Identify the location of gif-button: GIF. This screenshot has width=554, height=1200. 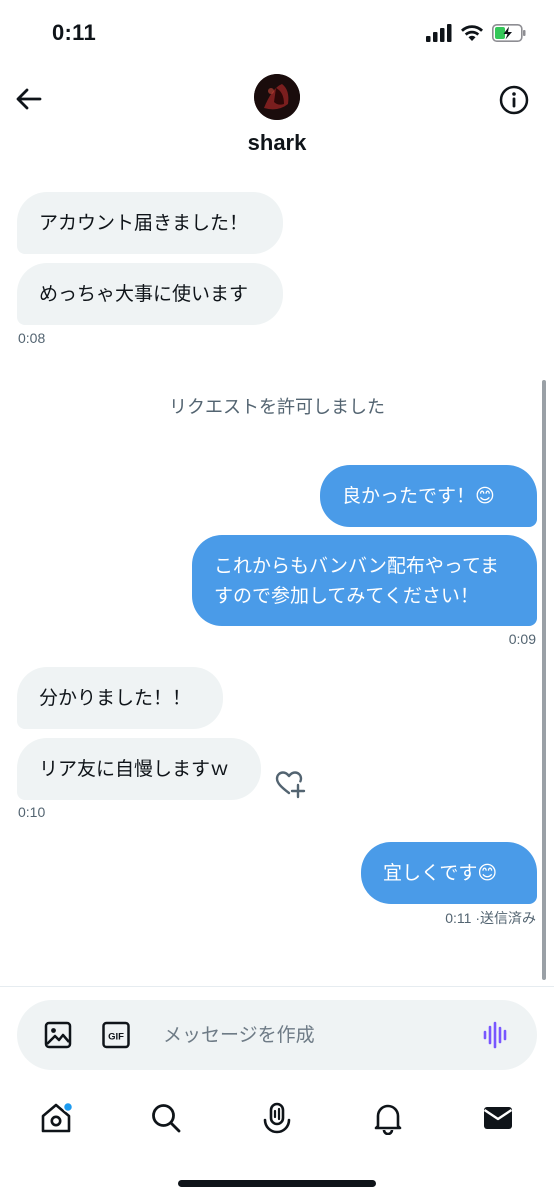
(116, 1035).